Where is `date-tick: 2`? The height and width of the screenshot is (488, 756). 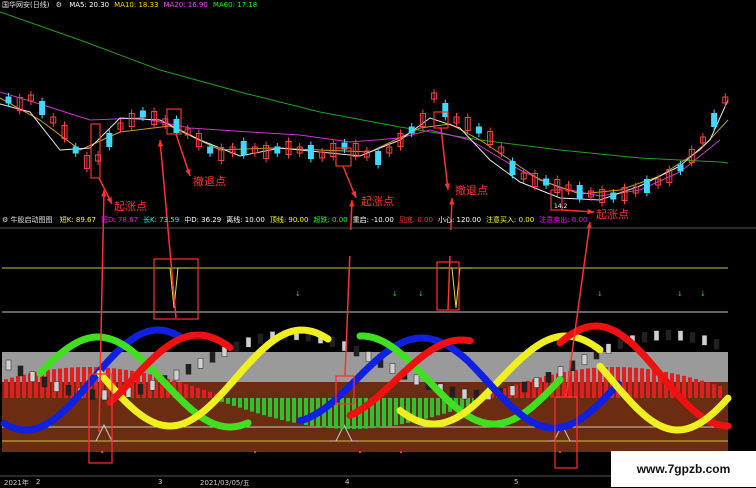 date-tick: 2 is located at coordinates (38, 482).